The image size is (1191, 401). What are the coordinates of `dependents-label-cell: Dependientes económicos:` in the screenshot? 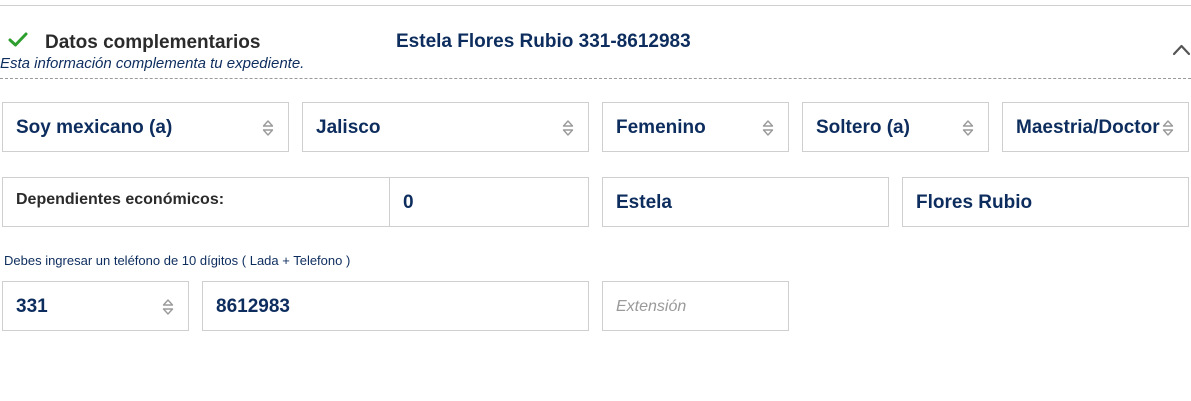 It's located at (196, 202).